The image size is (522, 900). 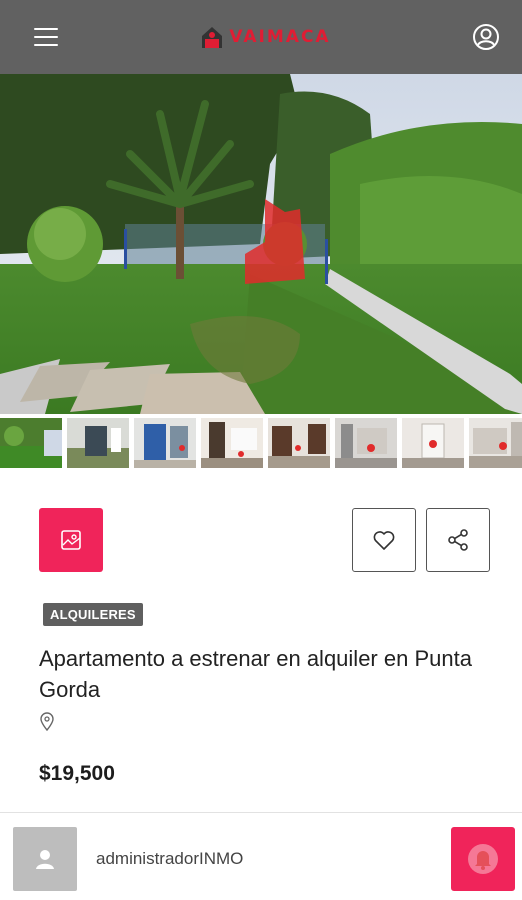 I want to click on agent-name: administradorINMO, so click(x=170, y=858).